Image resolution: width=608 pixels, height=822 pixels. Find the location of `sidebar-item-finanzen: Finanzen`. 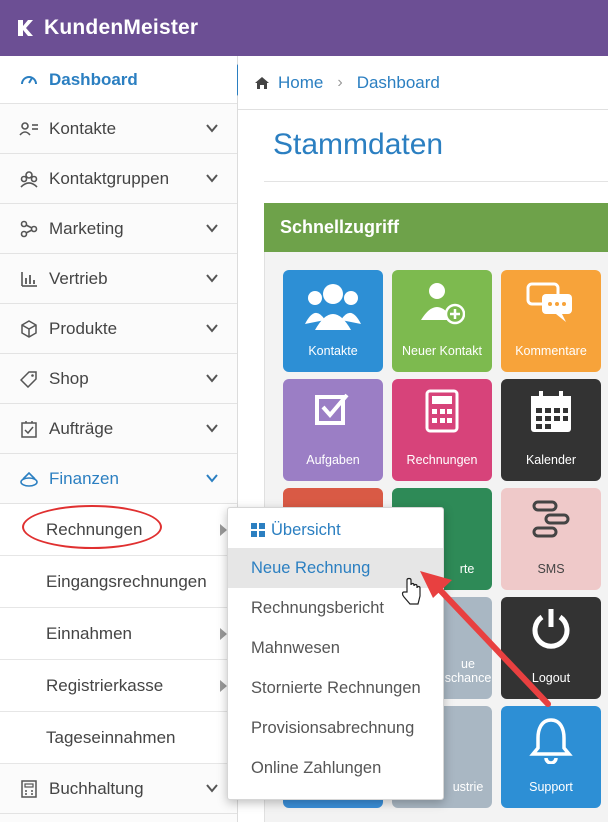

sidebar-item-finanzen: Finanzen is located at coordinates (118, 479).